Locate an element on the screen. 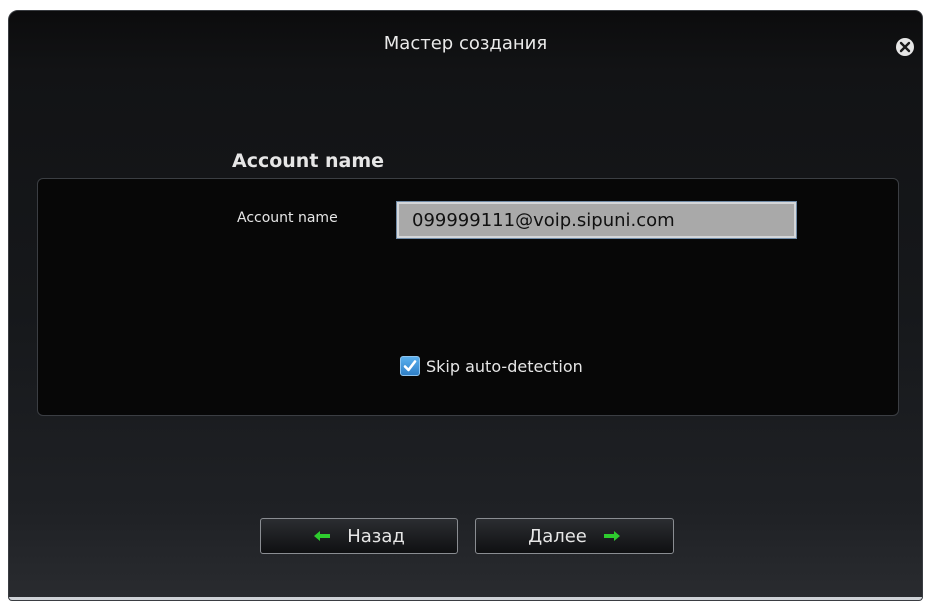 This screenshot has width=925, height=606. back-button-label: Назад is located at coordinates (376, 536).